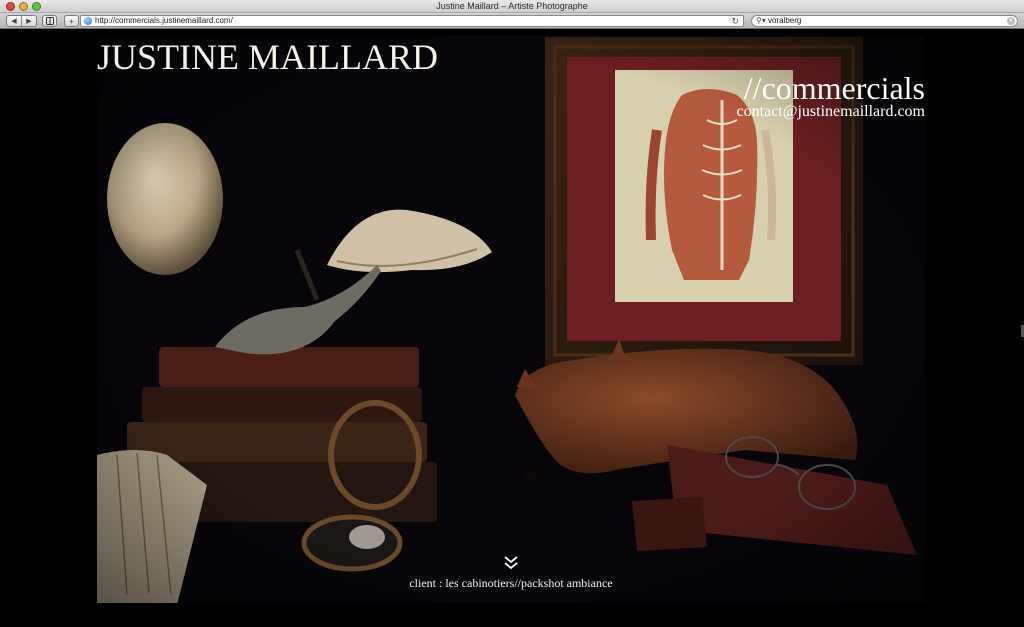  I want to click on back-arrow-icon: ◀, so click(14, 21).